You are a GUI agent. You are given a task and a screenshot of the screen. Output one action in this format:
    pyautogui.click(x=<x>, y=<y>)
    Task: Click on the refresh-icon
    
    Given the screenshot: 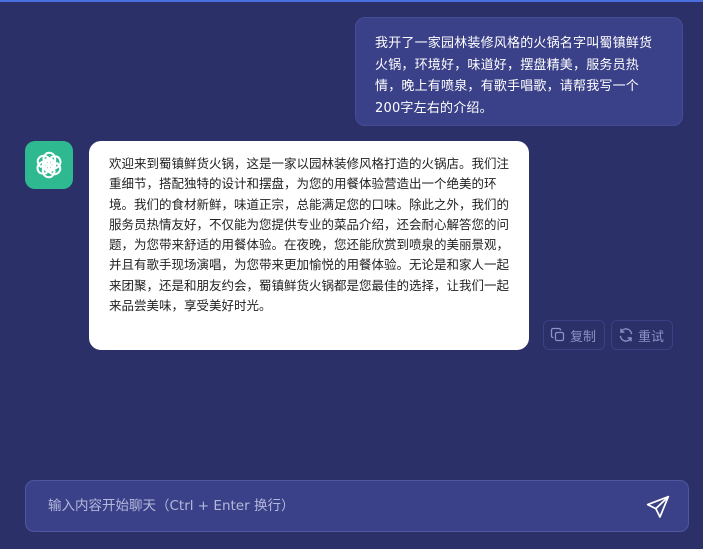 What is the action you would take?
    pyautogui.click(x=626, y=335)
    